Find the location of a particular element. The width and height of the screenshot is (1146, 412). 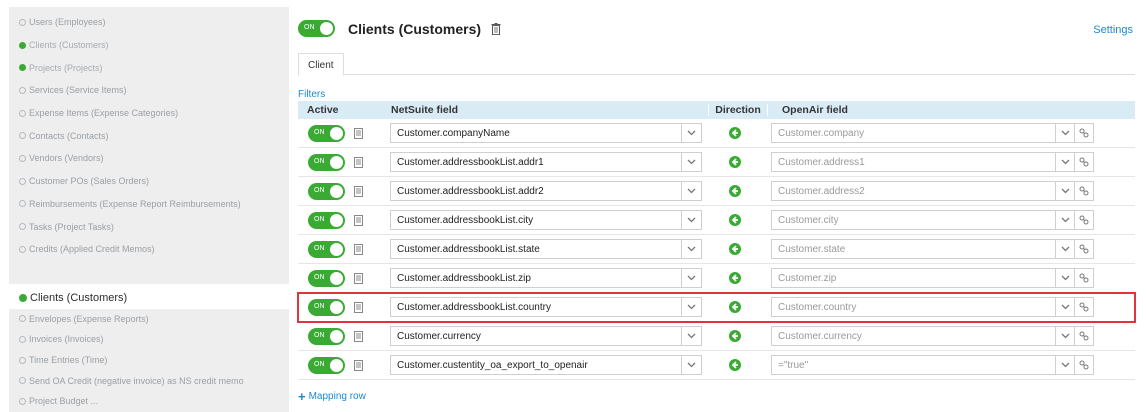

sidebar-item: Customer POs (Sales Orders) is located at coordinates (149, 181).